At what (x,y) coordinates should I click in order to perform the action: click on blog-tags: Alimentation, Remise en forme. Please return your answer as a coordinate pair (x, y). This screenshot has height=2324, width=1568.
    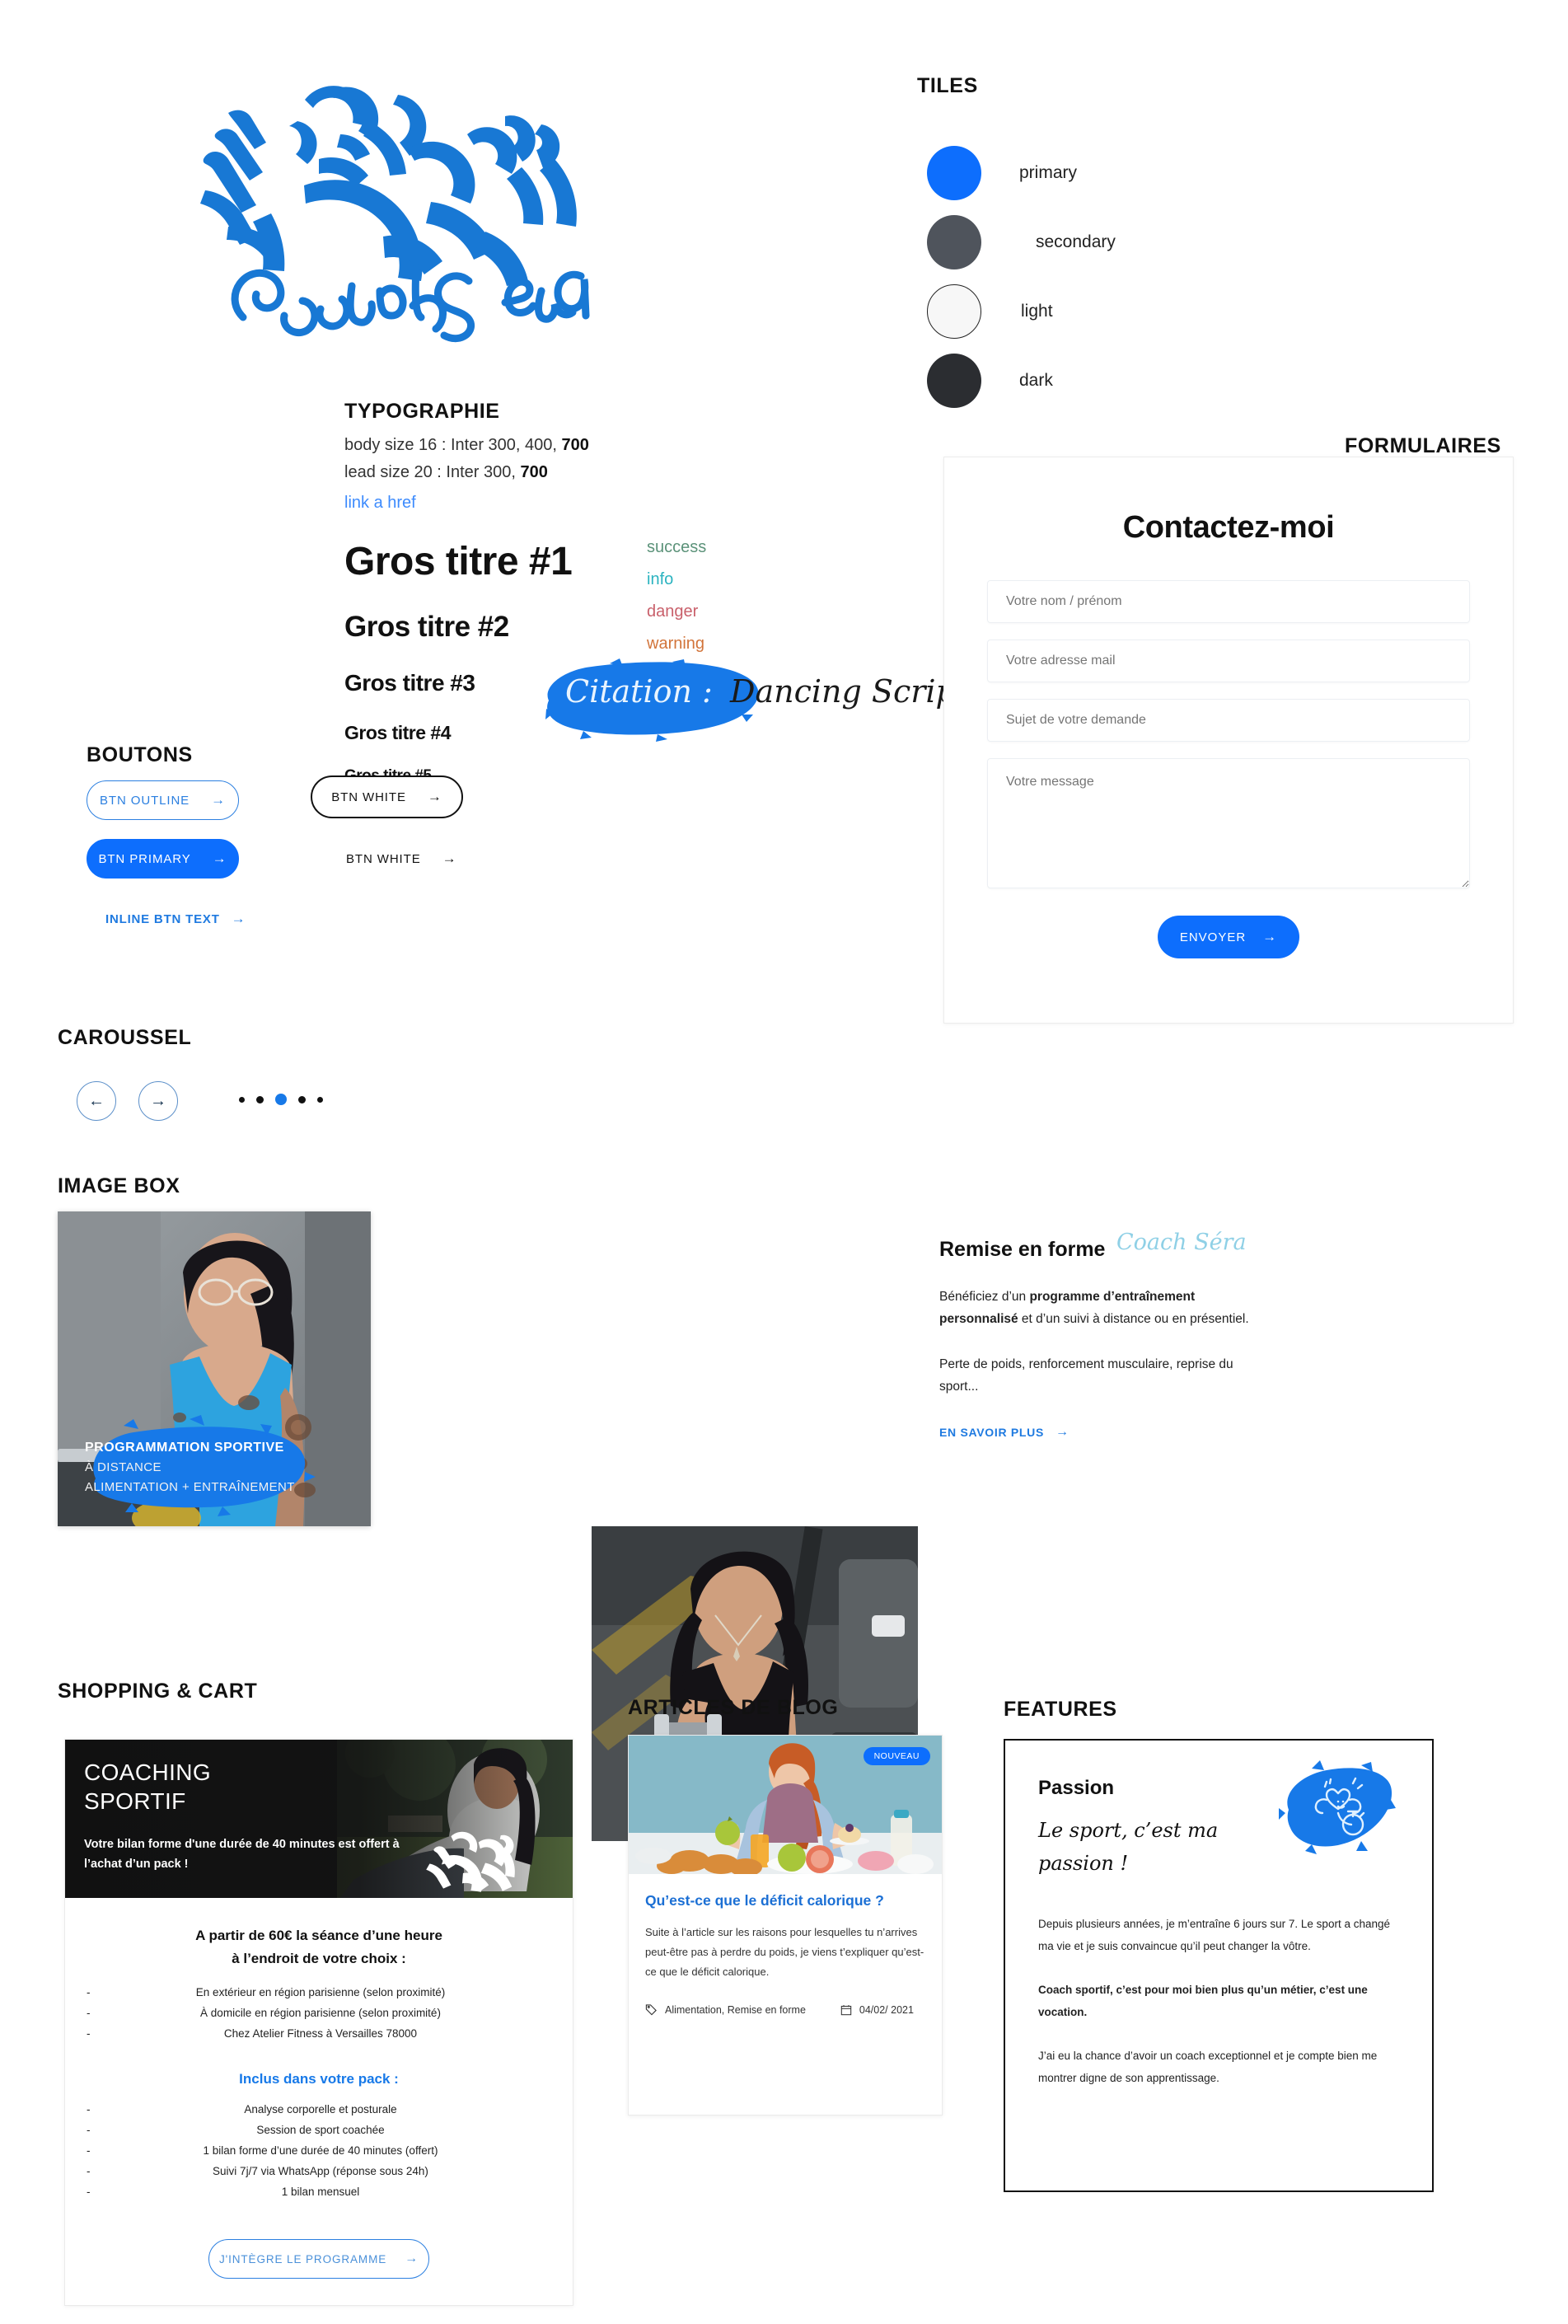
    Looking at the image, I should click on (725, 2009).